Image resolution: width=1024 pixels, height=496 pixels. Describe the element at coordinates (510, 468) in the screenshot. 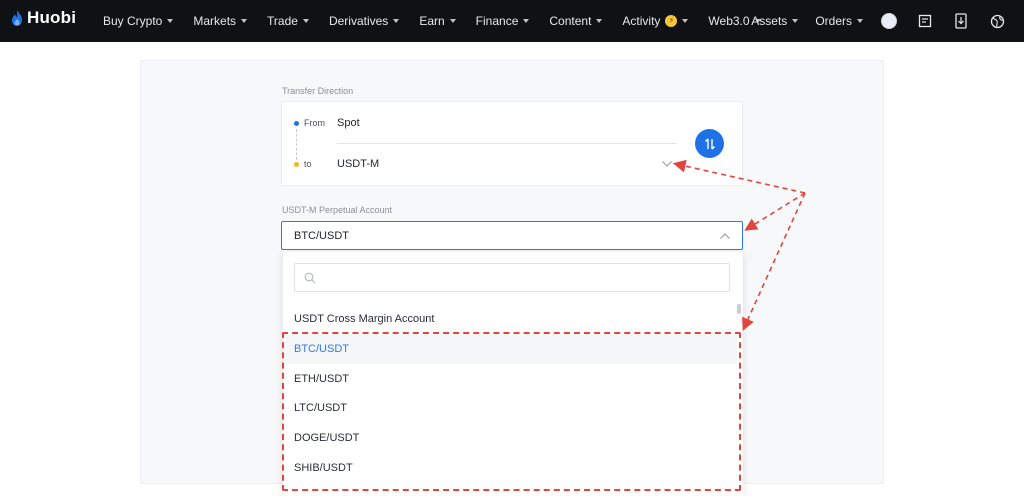

I see `option-shib-usdt: SHIB/USDT` at that location.